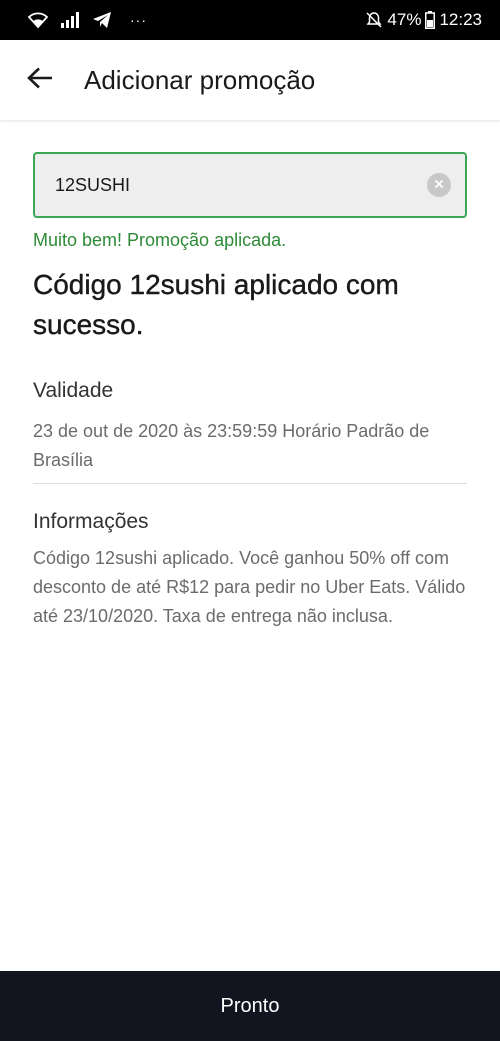  I want to click on status-bar-right: 47% 12:23, so click(423, 20).